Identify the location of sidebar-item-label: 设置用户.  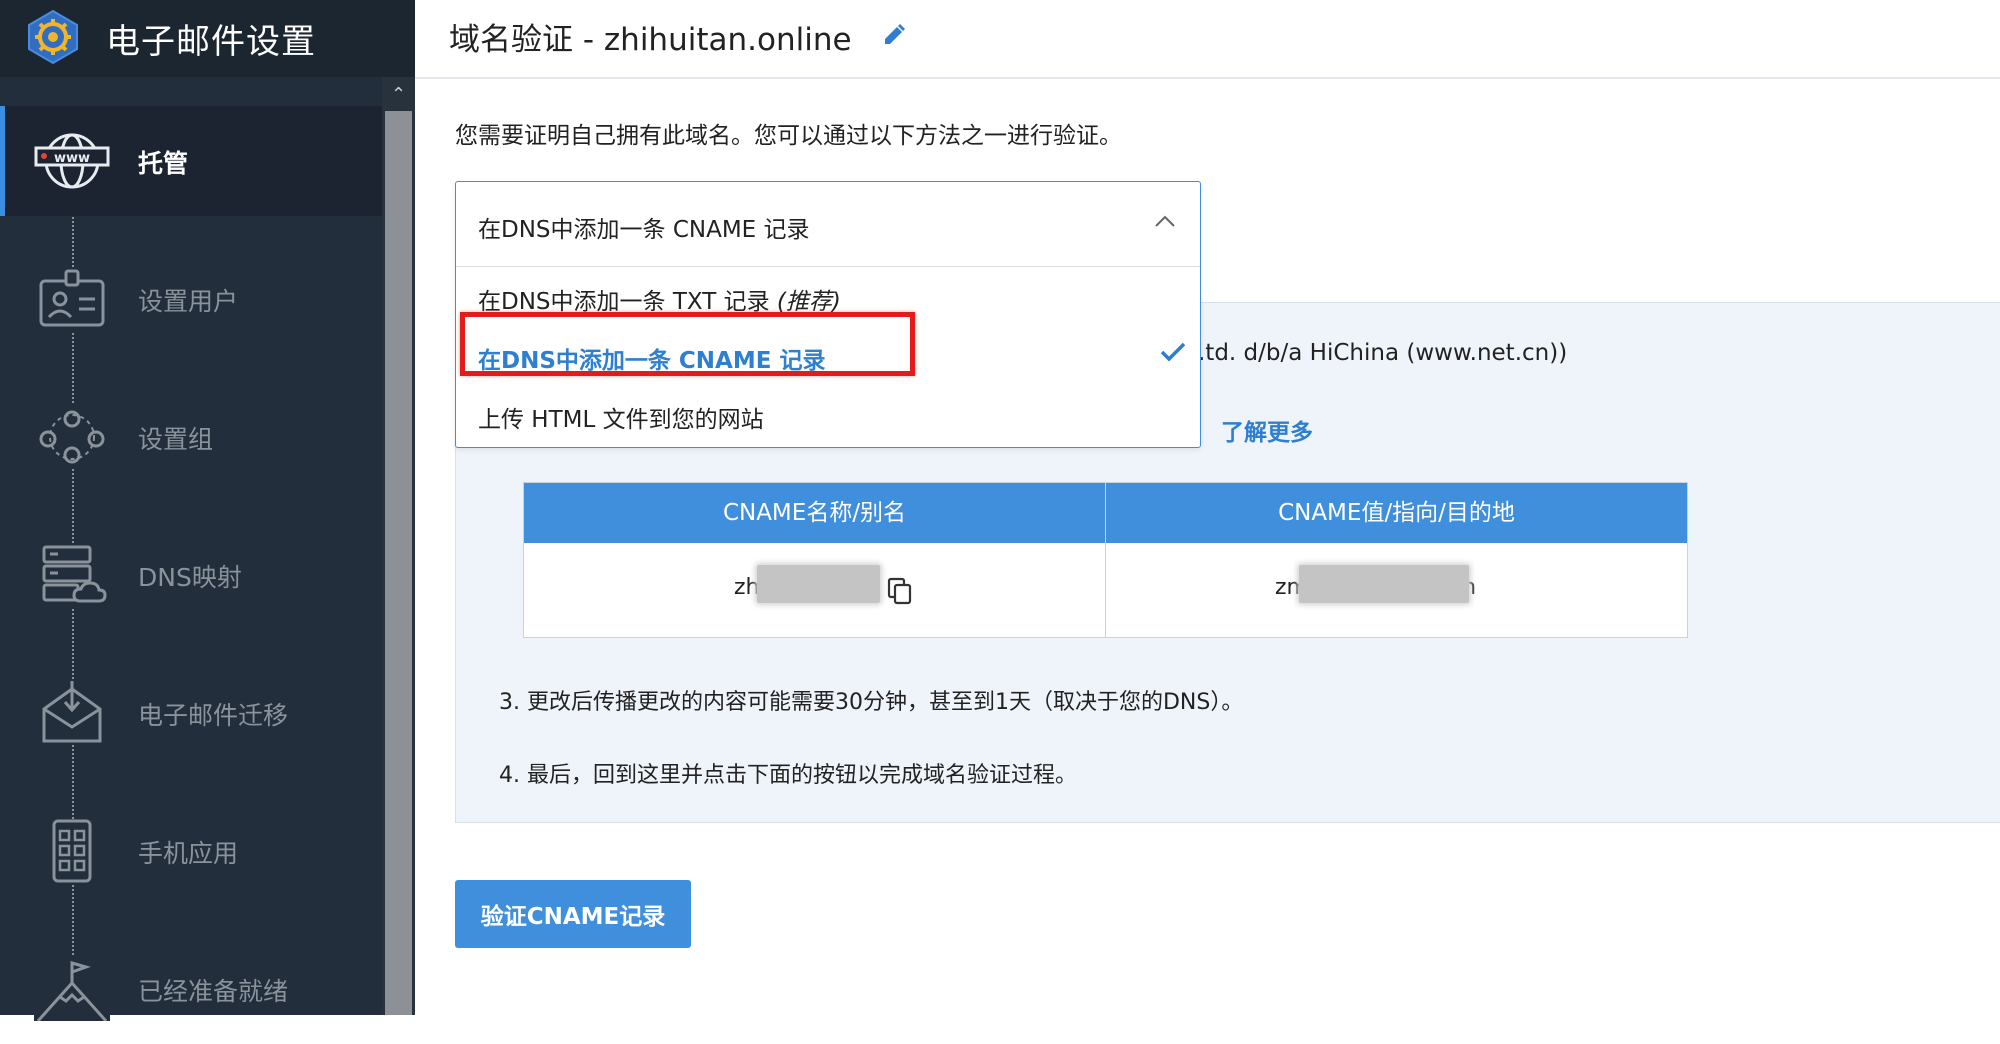
(188, 301).